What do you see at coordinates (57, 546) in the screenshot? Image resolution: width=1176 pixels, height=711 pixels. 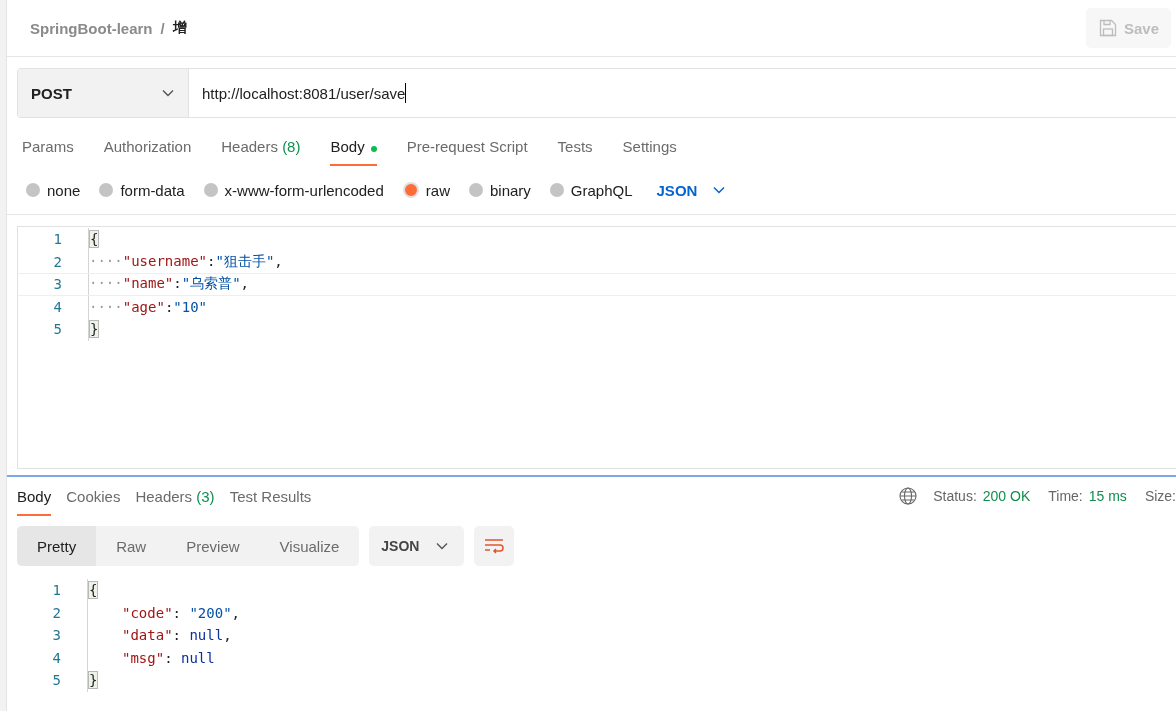 I see `view-mode-tab: Pretty` at bounding box center [57, 546].